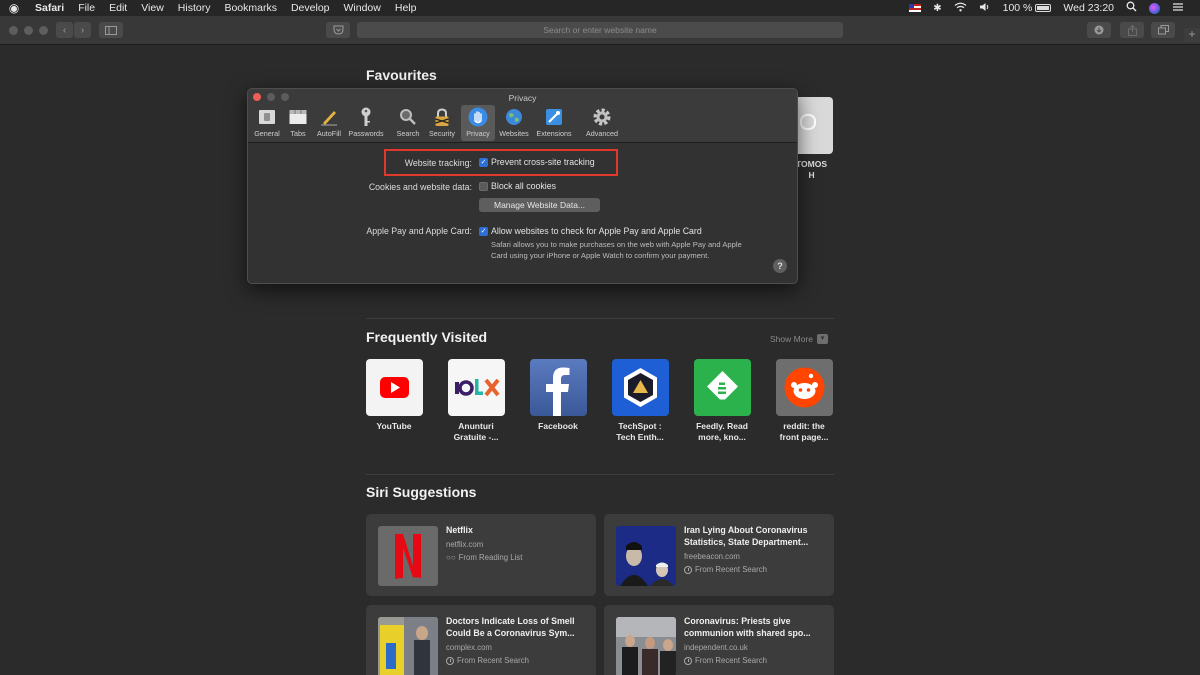  I want to click on pane-label: Advanced, so click(602, 133).